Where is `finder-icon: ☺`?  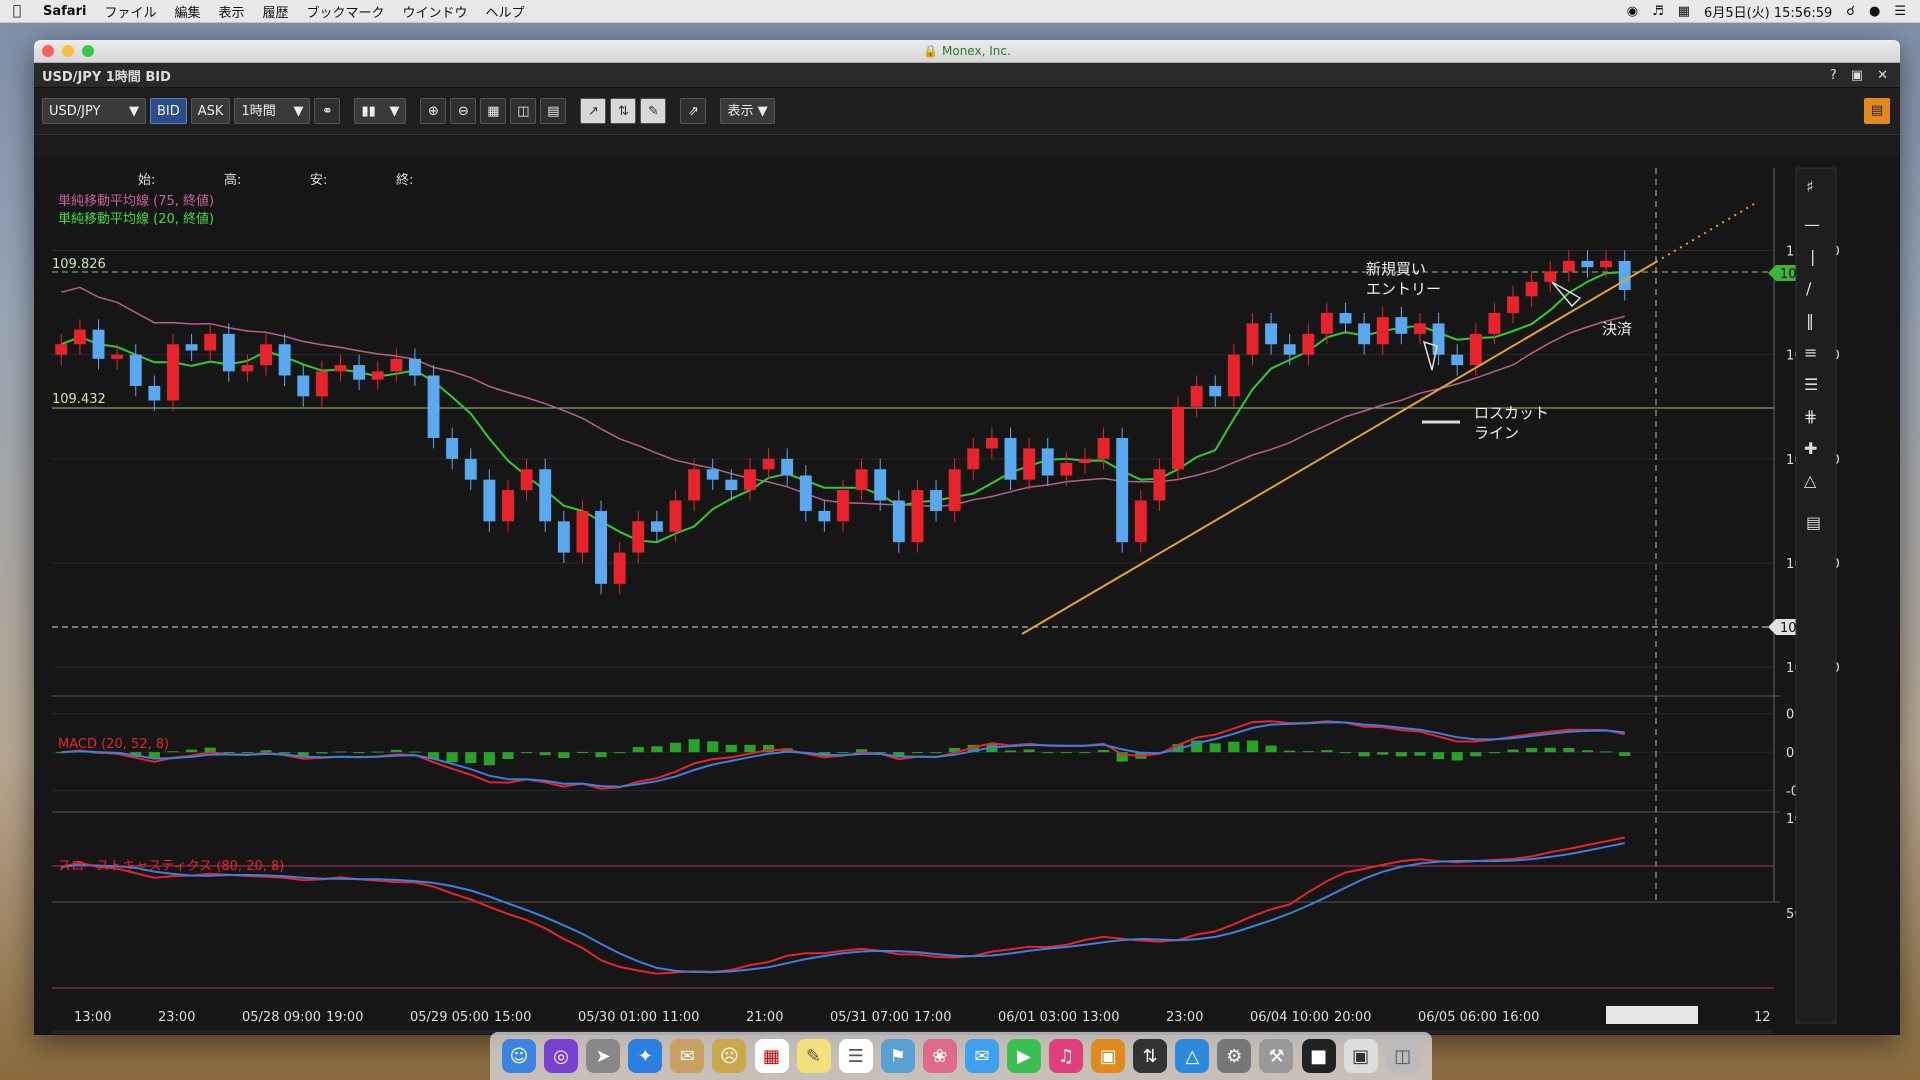 finder-icon: ☺ is located at coordinates (519, 1056).